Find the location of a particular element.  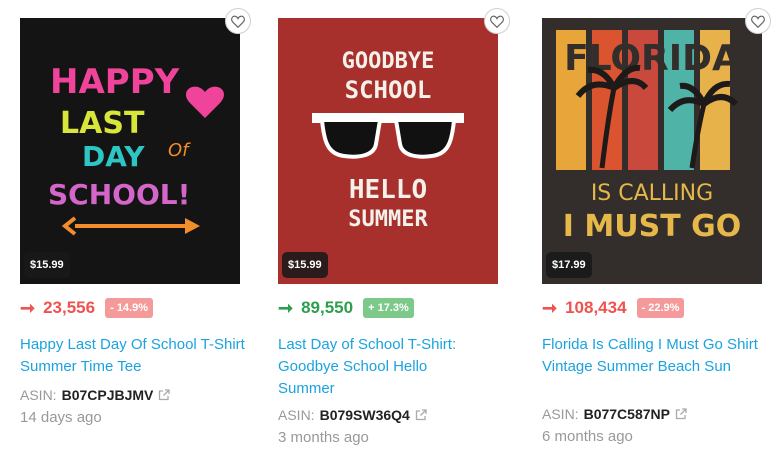

asin-row: ASIN: B077C587NP is located at coordinates (614, 414).